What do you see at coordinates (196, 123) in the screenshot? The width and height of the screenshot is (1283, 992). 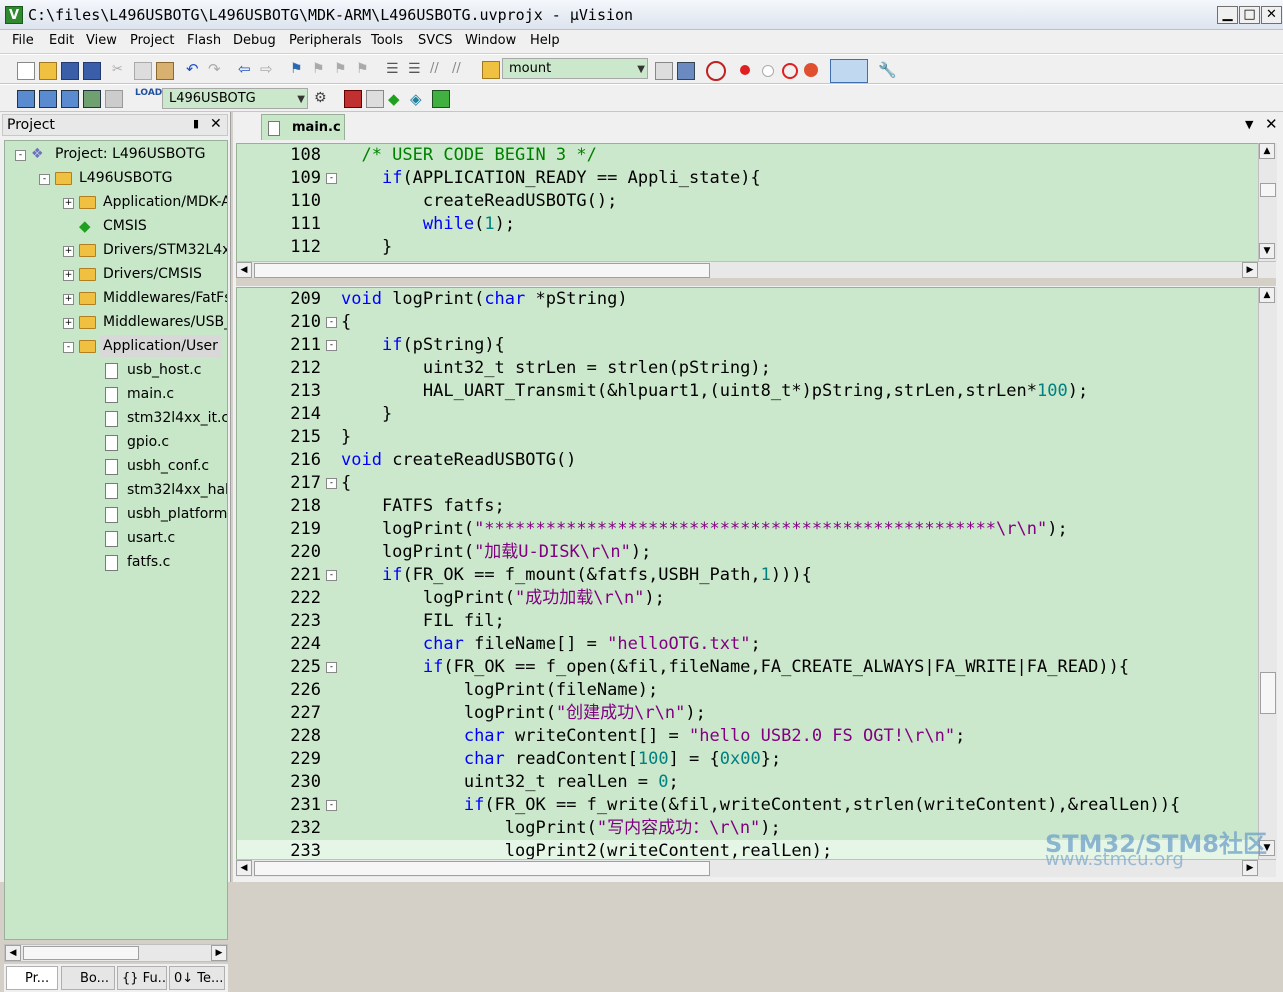 I see `pin-icon: ▮` at bounding box center [196, 123].